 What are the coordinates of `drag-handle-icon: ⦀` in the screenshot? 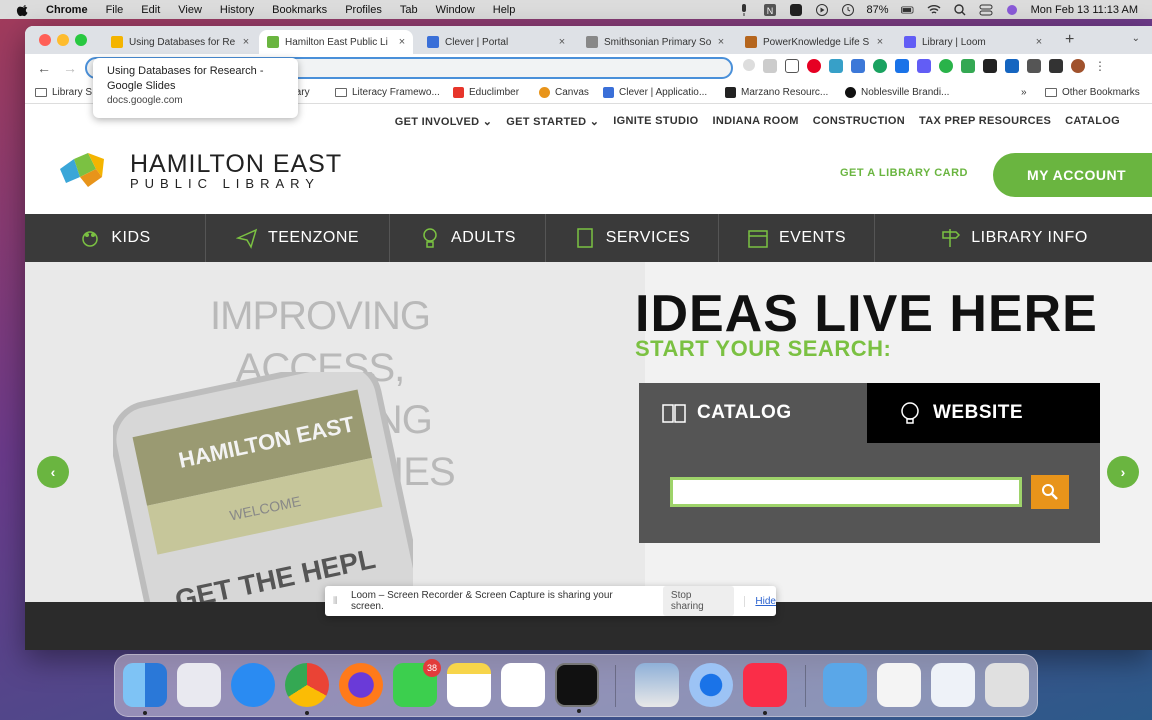 It's located at (336, 601).